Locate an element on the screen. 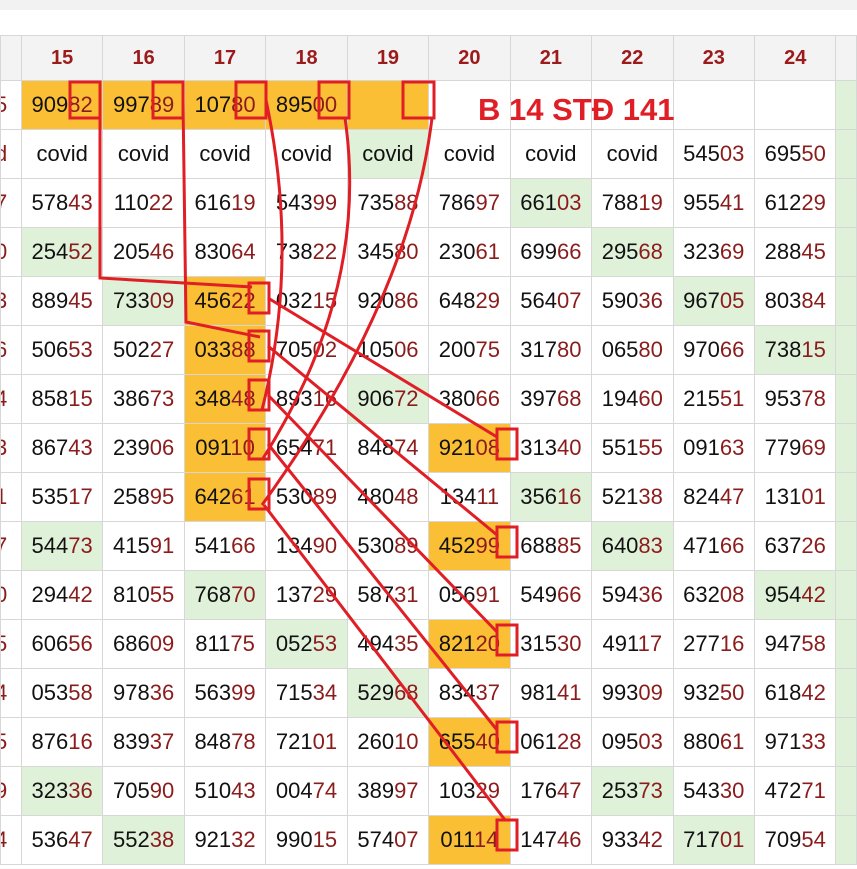  cell-value: 64083 is located at coordinates (632, 545).